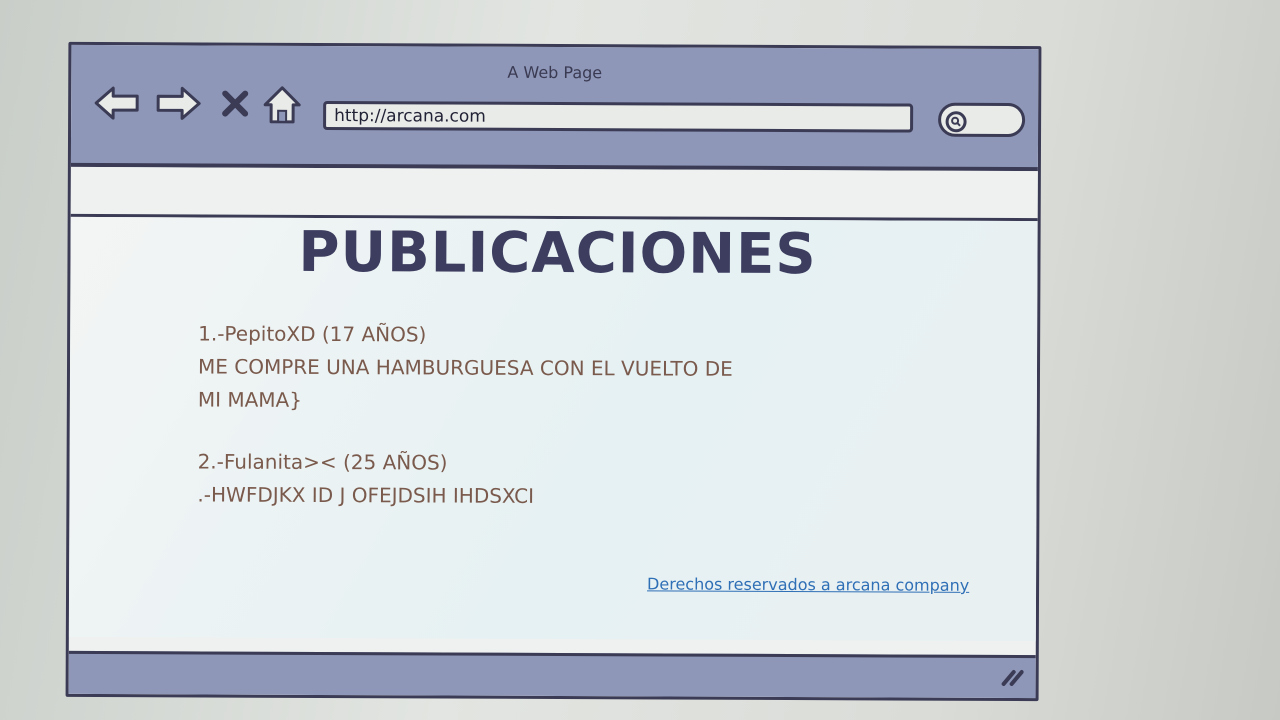  Describe the element at coordinates (250, 399) in the screenshot. I see `post-body-line: MI MAMA}` at that location.